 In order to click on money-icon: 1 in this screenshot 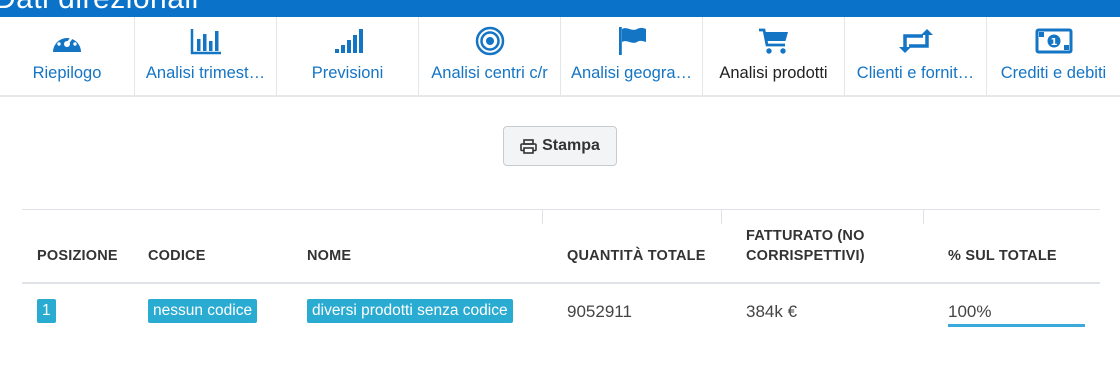, I will do `click(1053, 41)`.